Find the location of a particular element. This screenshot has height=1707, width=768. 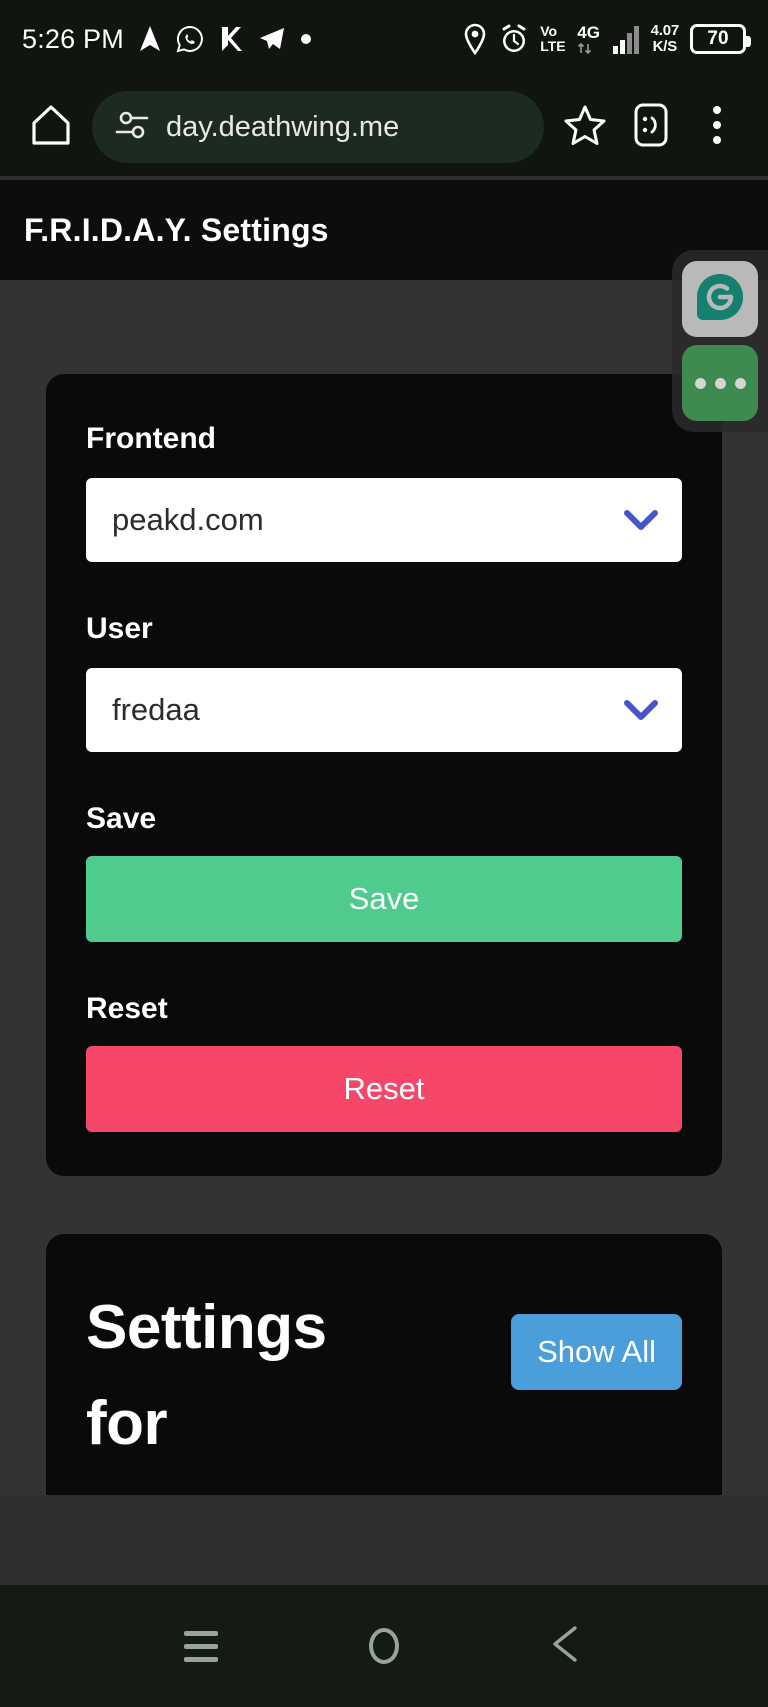

back-triangle-icon is located at coordinates (567, 1646).